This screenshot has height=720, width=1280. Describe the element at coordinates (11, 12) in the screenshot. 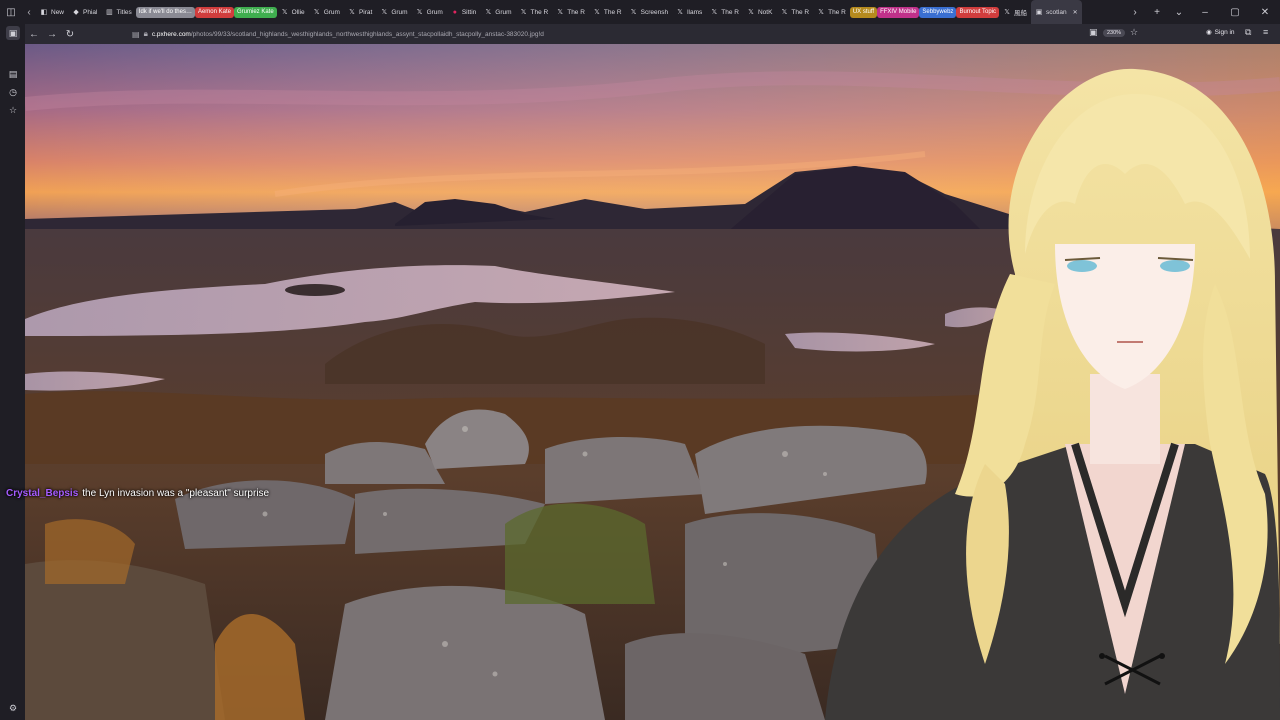

I see `sidebar-toggle-icon: ◫` at that location.